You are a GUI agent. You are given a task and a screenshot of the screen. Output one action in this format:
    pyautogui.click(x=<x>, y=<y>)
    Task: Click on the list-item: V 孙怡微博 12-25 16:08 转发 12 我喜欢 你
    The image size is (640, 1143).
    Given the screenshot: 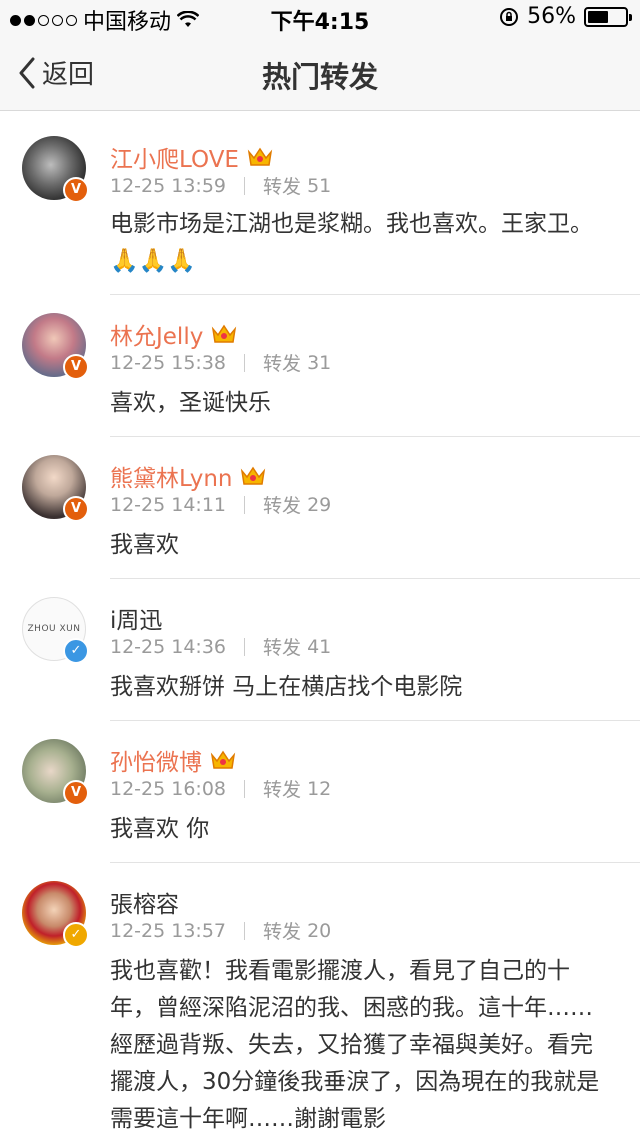 What is the action you would take?
    pyautogui.click(x=320, y=792)
    